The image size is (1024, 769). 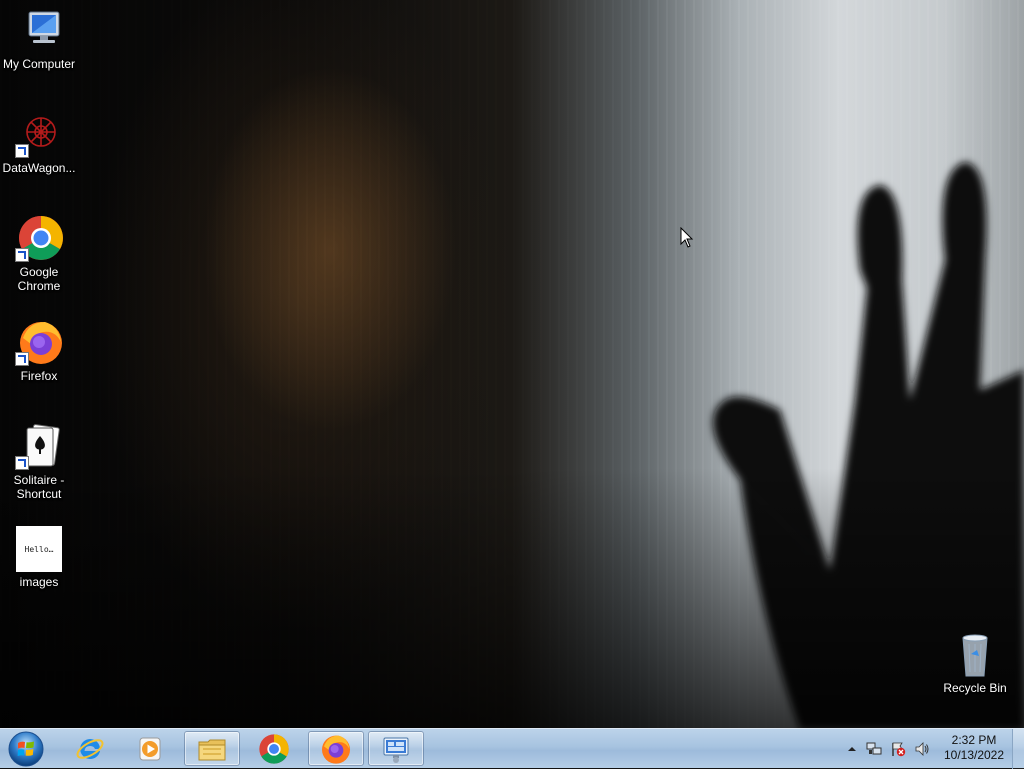 What do you see at coordinates (898, 749) in the screenshot?
I see `action-center-flag-icon` at bounding box center [898, 749].